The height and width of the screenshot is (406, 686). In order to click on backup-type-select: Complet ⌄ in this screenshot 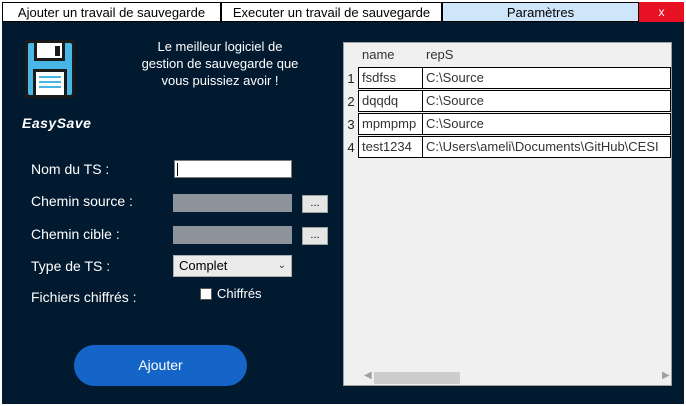, I will do `click(232, 266)`.